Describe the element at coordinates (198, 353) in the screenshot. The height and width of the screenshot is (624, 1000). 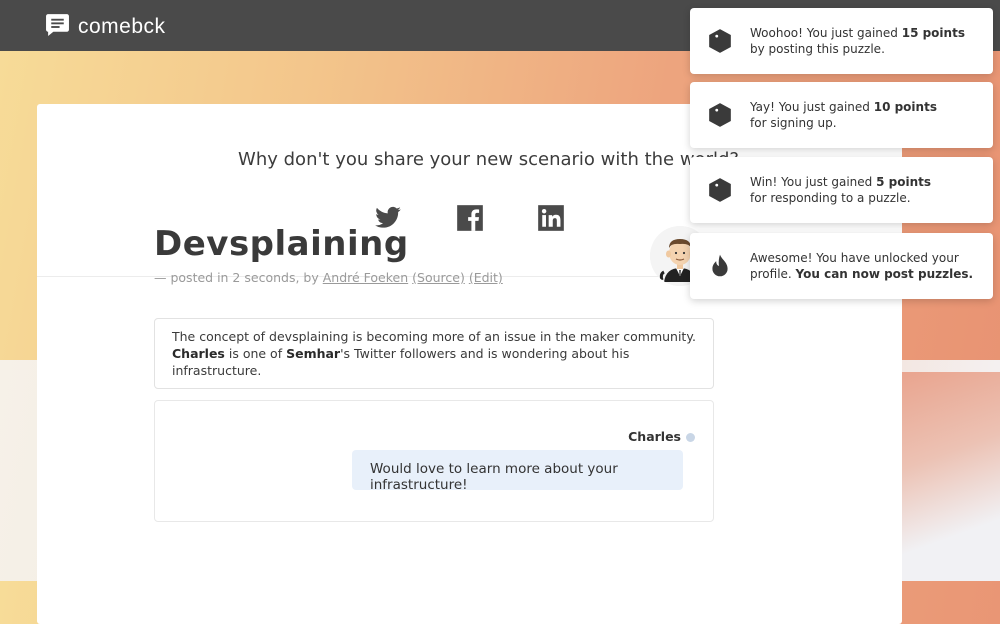
I see `character-name: Charles` at that location.